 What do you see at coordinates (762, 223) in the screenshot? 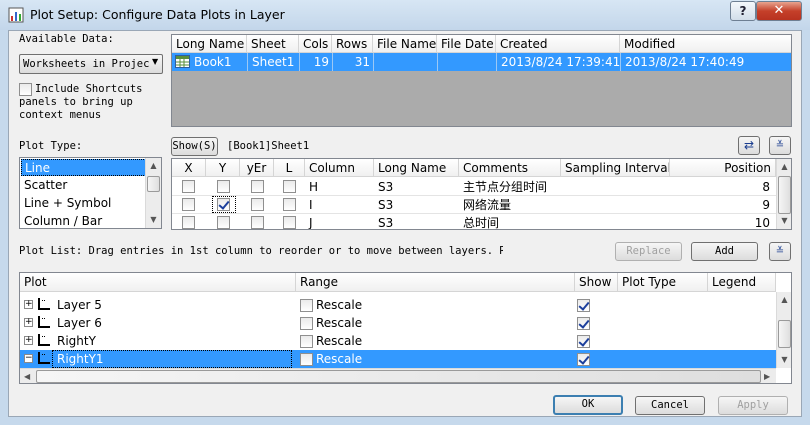
I see `cell-position: 10` at bounding box center [762, 223].